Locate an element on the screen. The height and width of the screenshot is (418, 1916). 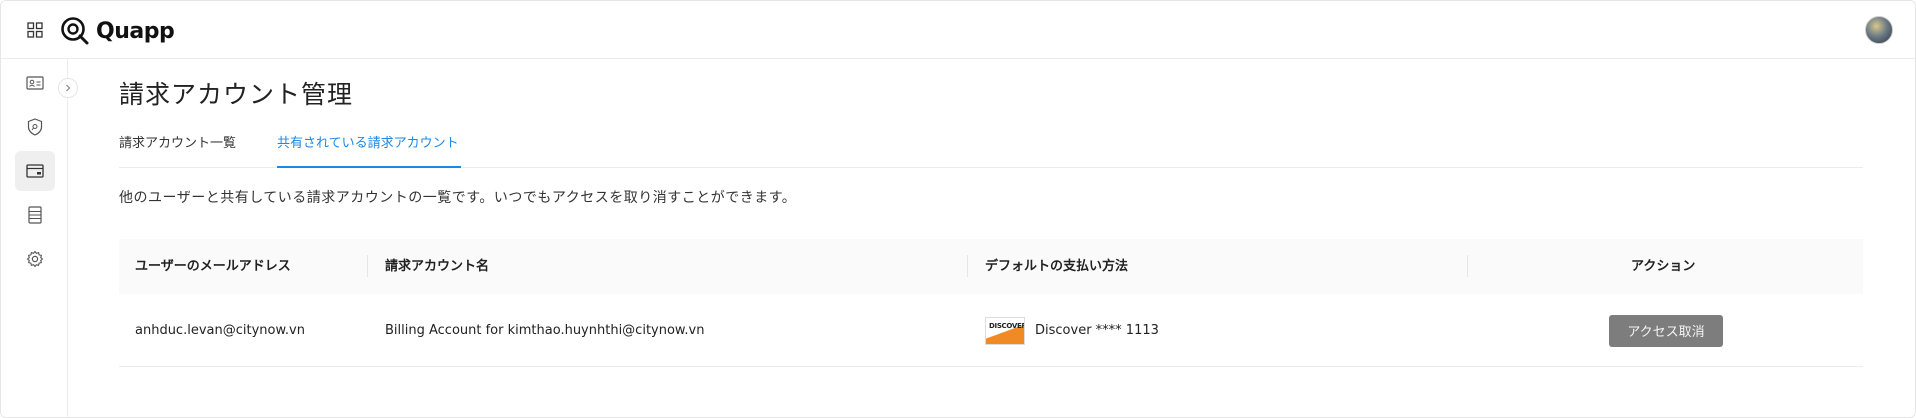
column-header-email: ユーザーのメールアドレス is located at coordinates (213, 266).